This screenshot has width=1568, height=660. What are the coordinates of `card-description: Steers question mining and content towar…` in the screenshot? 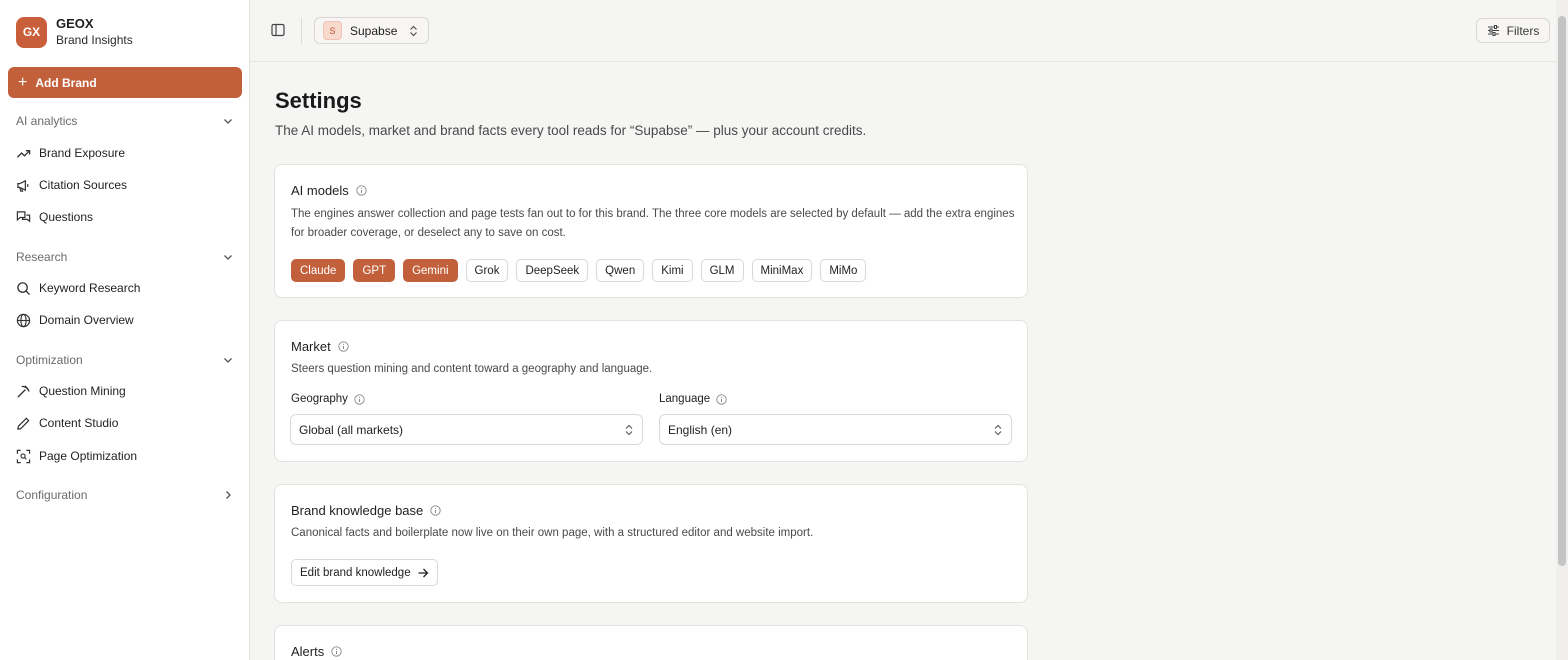 It's located at (472, 369).